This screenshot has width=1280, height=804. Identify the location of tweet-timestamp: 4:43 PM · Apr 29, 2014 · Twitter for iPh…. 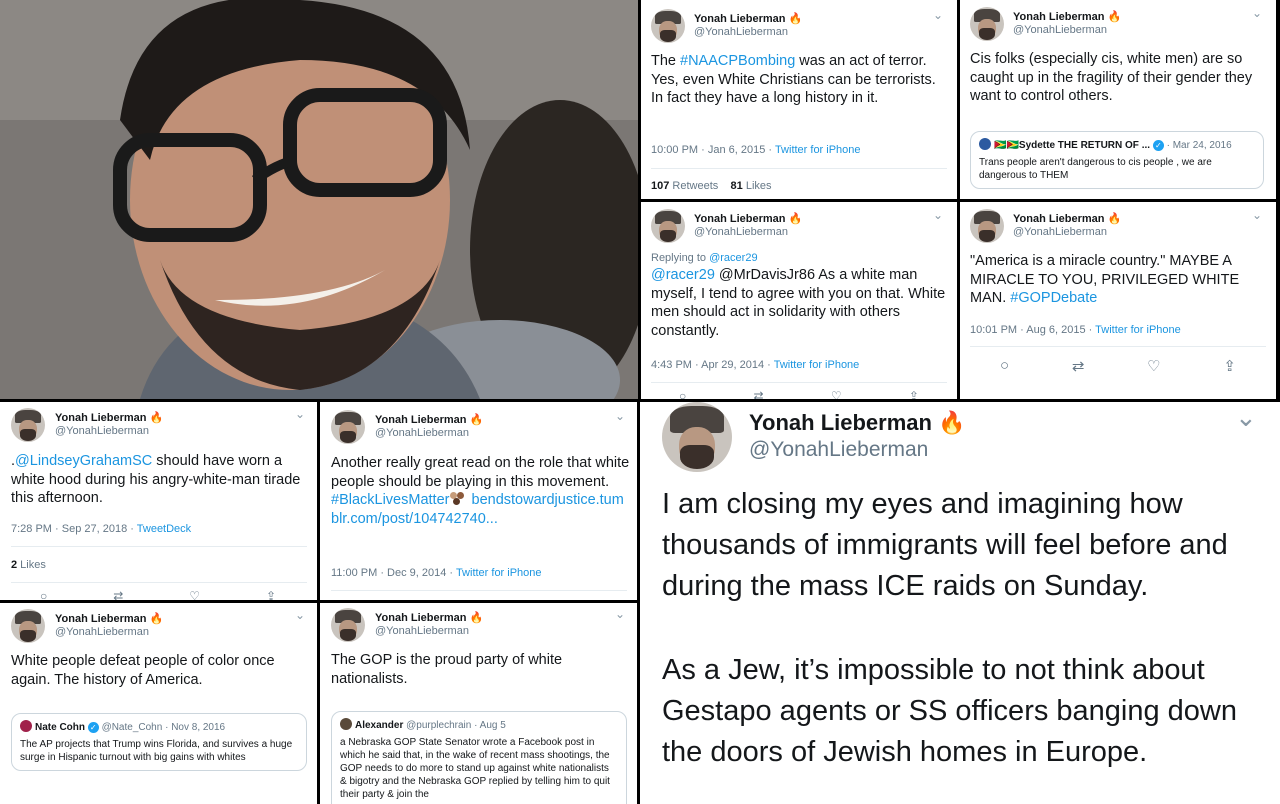
(755, 365).